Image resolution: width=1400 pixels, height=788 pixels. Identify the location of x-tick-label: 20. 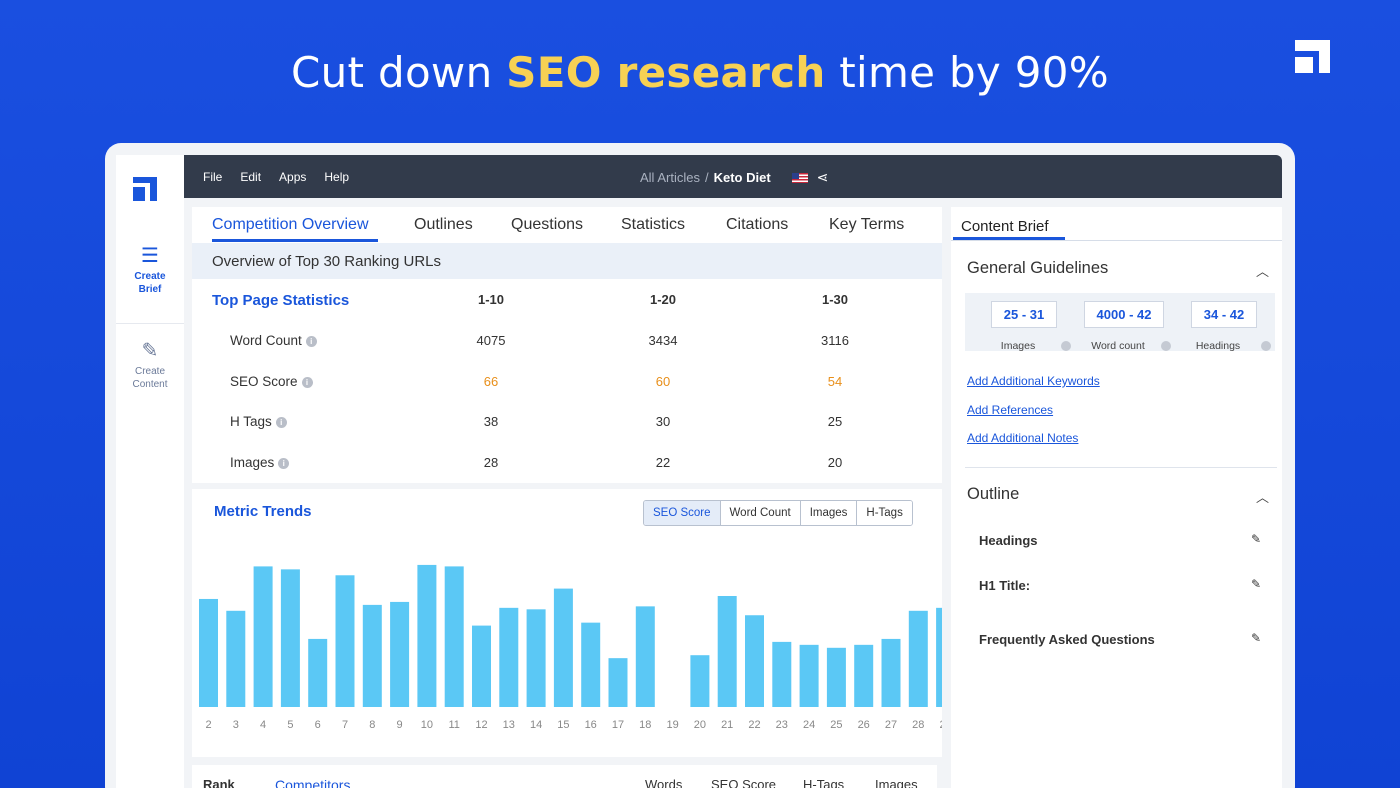
(700, 725).